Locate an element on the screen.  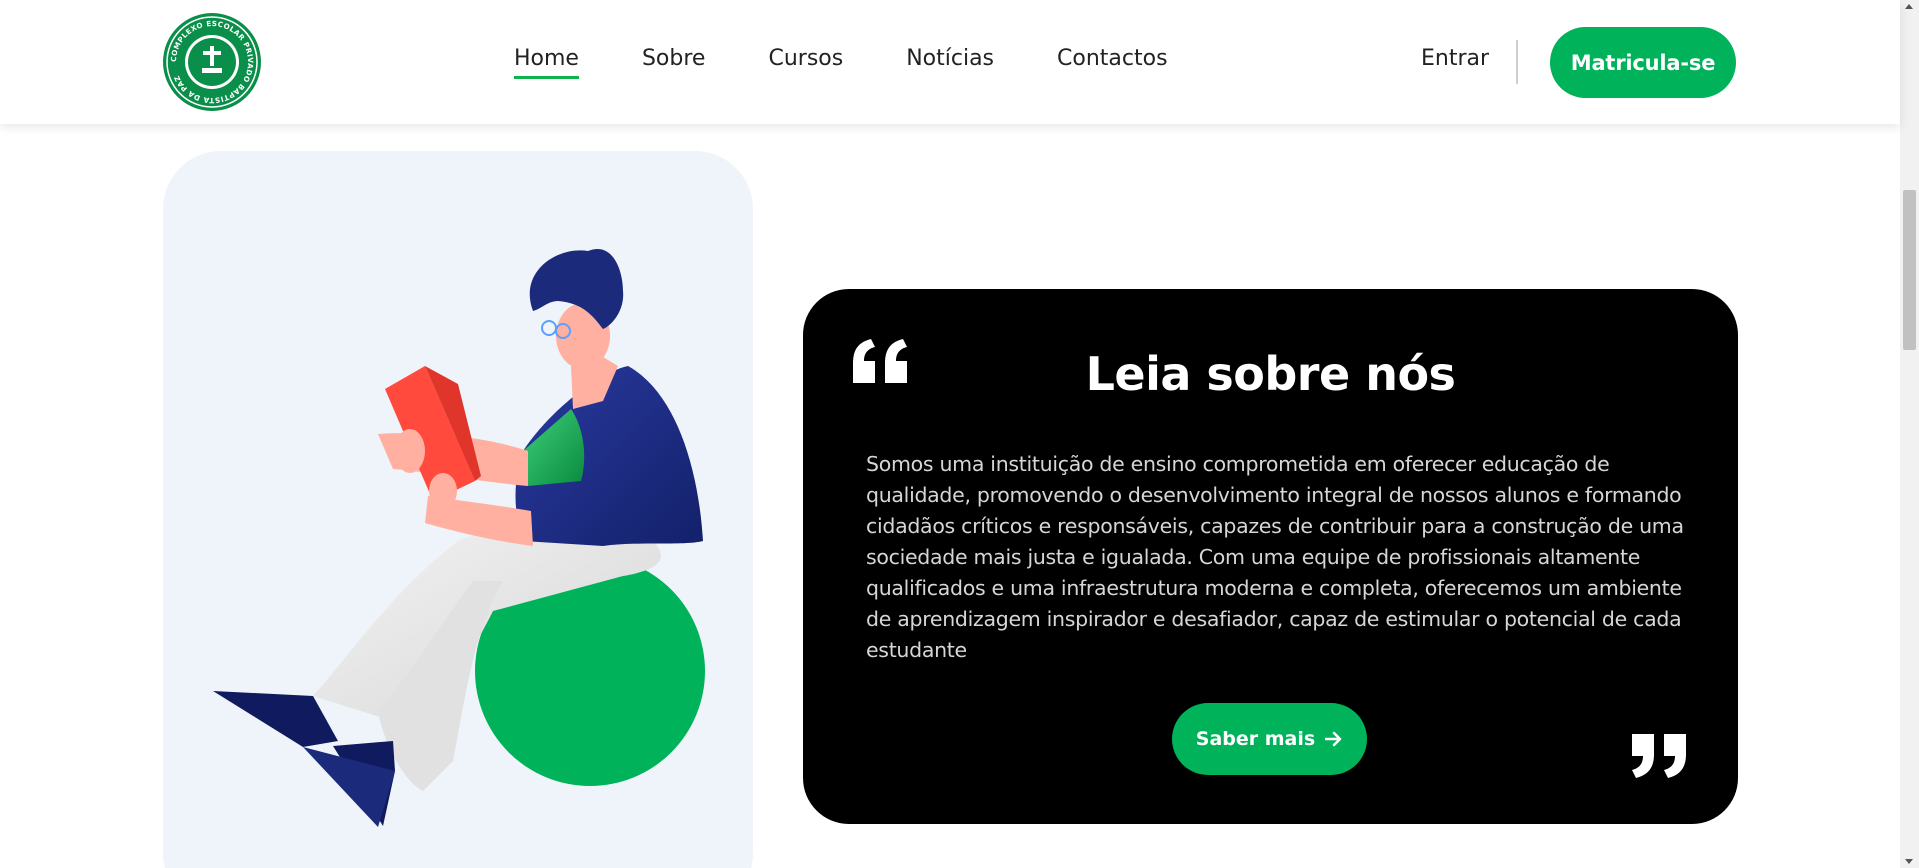
learn-more-label: Saber mais is located at coordinates (1255, 739).